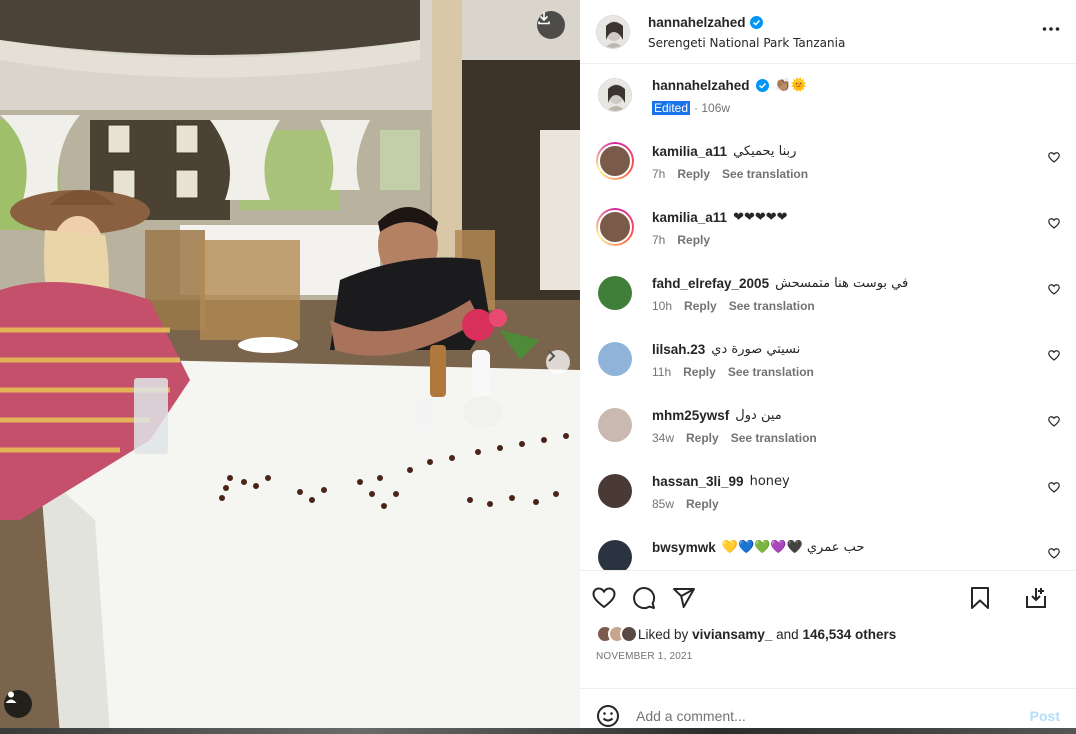 This screenshot has width=1076, height=734. What do you see at coordinates (11, 697) in the screenshot?
I see `tag-user-icon` at bounding box center [11, 697].